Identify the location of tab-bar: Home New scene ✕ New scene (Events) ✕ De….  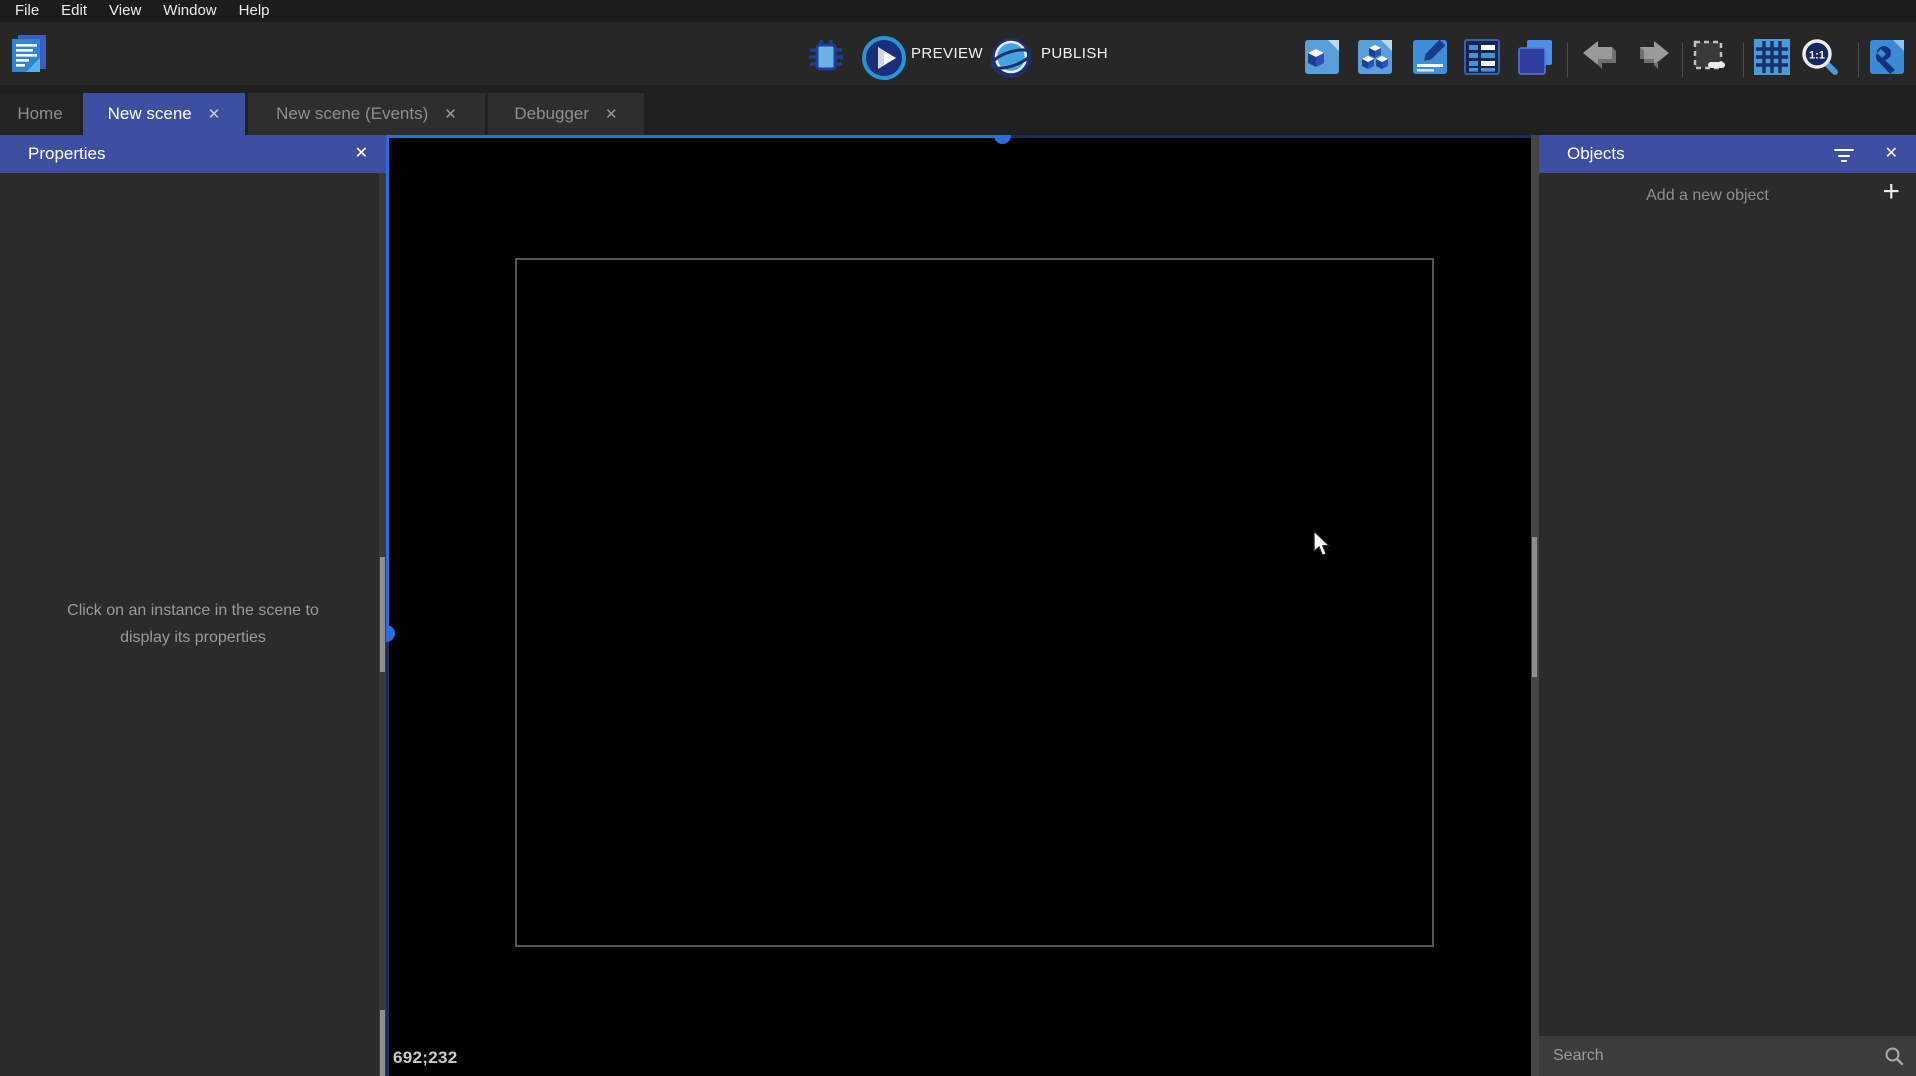
(958, 110).